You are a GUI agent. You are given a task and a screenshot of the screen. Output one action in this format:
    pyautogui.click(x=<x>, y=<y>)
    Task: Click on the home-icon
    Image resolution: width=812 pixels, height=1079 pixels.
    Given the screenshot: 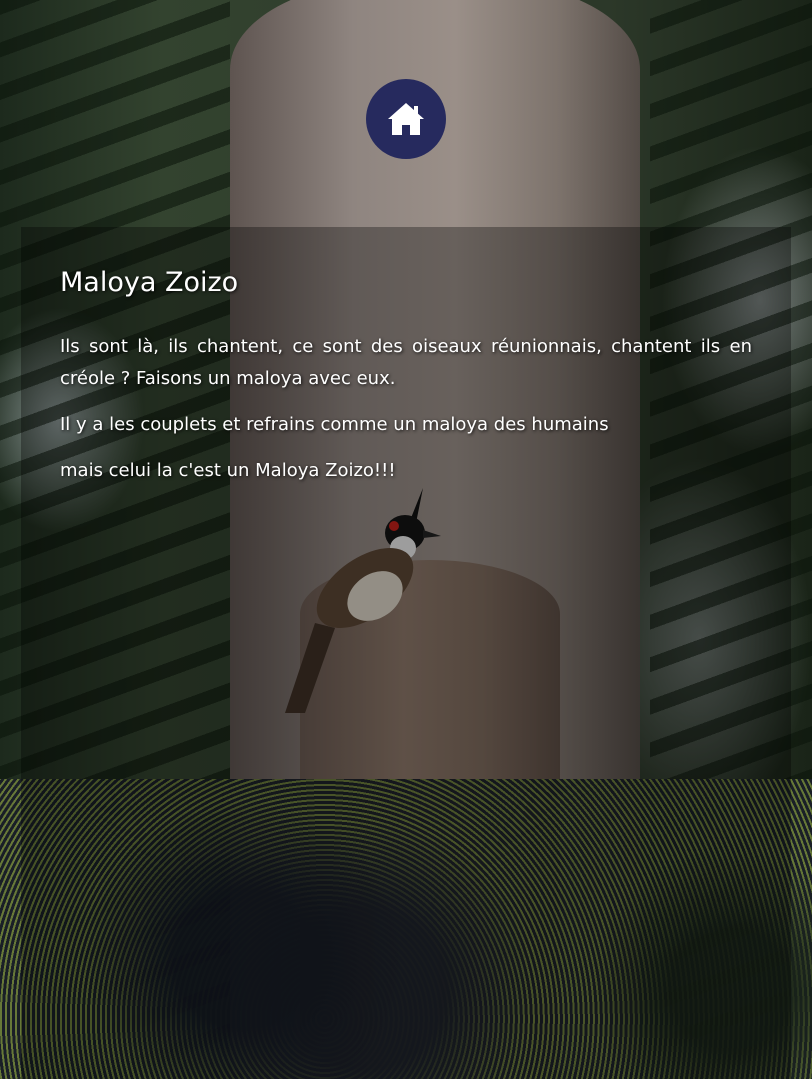 What is the action you would take?
    pyautogui.click(x=406, y=119)
    